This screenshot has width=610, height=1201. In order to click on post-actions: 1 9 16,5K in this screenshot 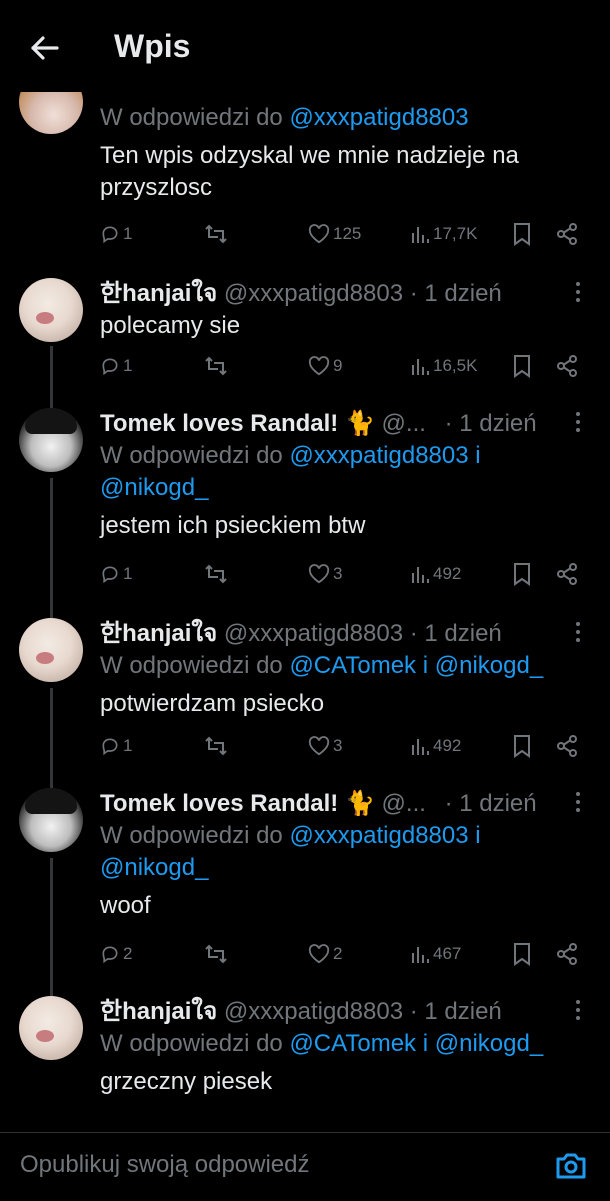, I will do `click(345, 366)`.